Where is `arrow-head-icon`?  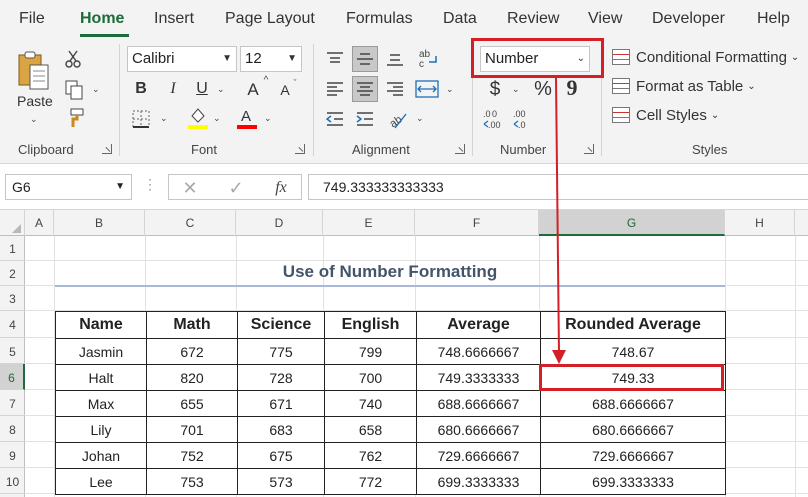
arrow-head-icon is located at coordinates (559, 357).